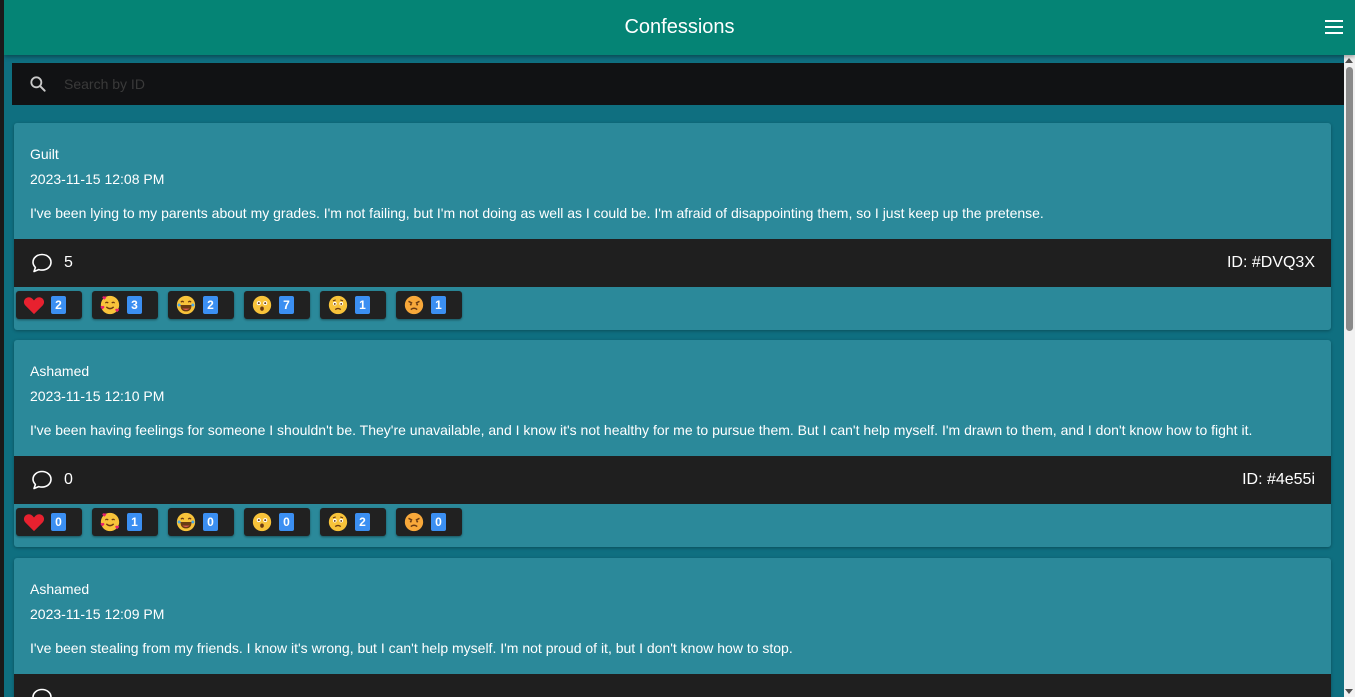 This screenshot has width=1355, height=697. I want to click on app-bar: Confessions, so click(679, 27).